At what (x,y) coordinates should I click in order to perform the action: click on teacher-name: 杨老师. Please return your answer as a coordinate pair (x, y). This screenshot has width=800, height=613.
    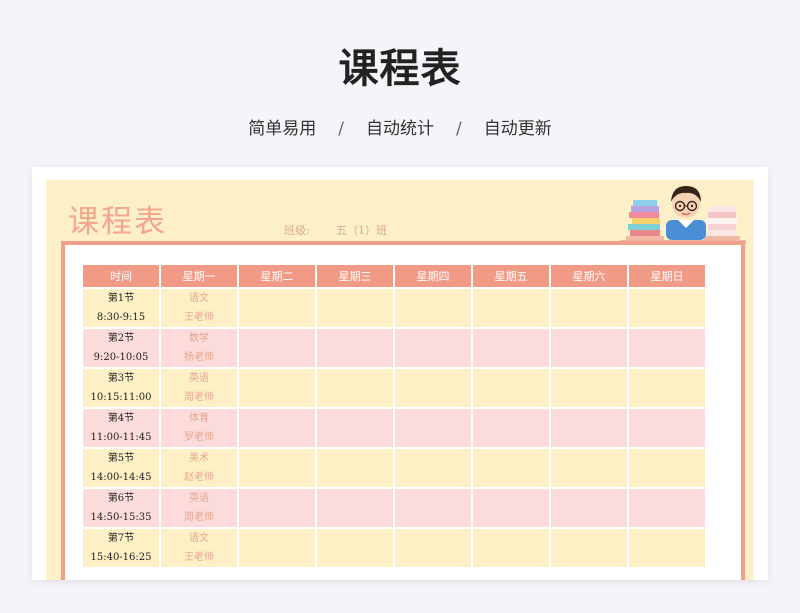
    Looking at the image, I should click on (199, 357).